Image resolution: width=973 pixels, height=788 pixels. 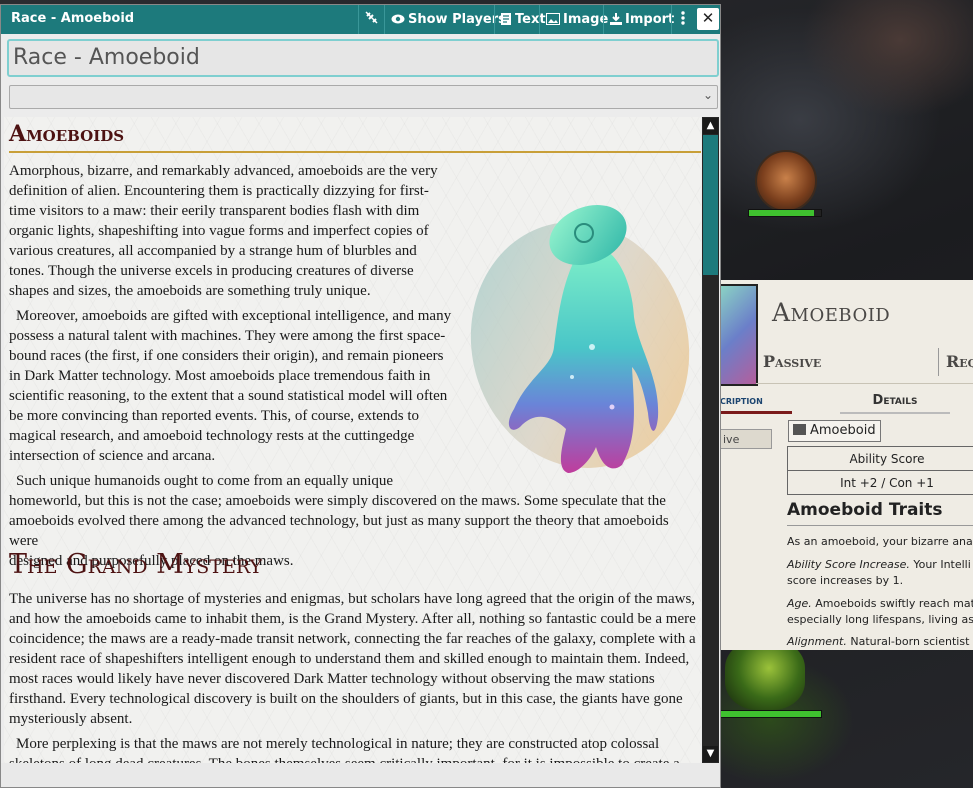 What do you see at coordinates (67, 134) in the screenshot?
I see `article-heading: Amoeboids` at bounding box center [67, 134].